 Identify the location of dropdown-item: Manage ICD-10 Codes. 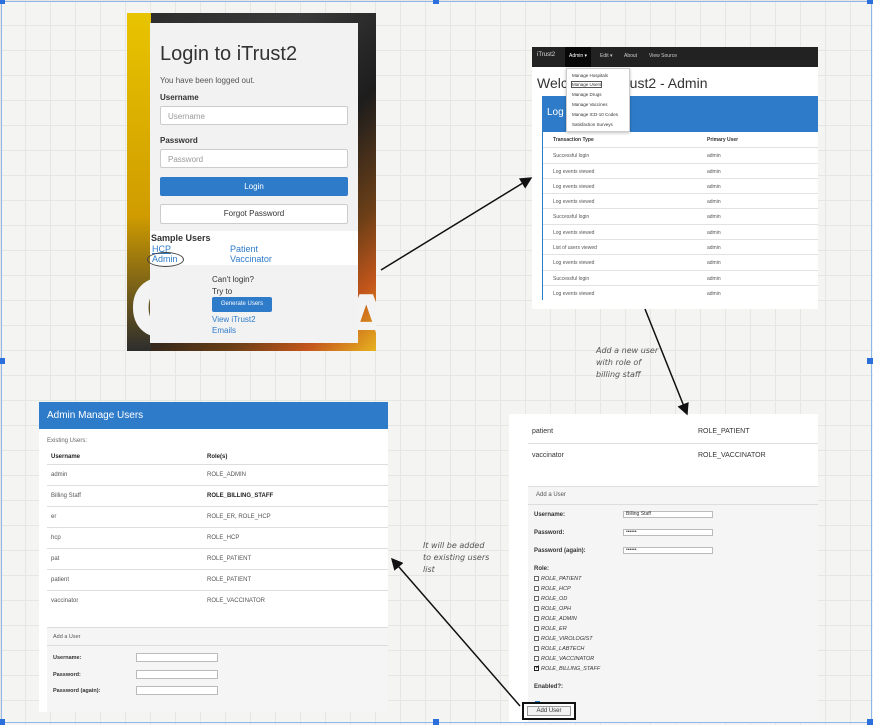
(595, 114).